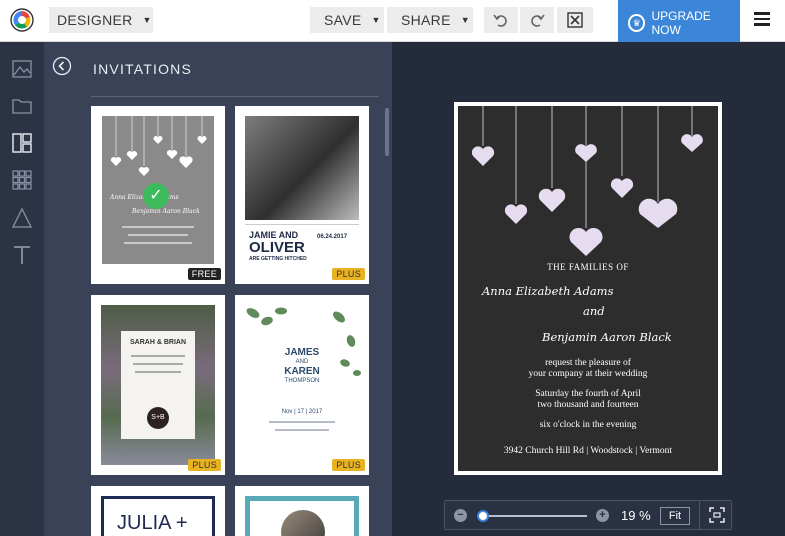 This screenshot has height=536, width=785. Describe the element at coordinates (535, 516) in the screenshot. I see `zoom-slider-track` at that location.